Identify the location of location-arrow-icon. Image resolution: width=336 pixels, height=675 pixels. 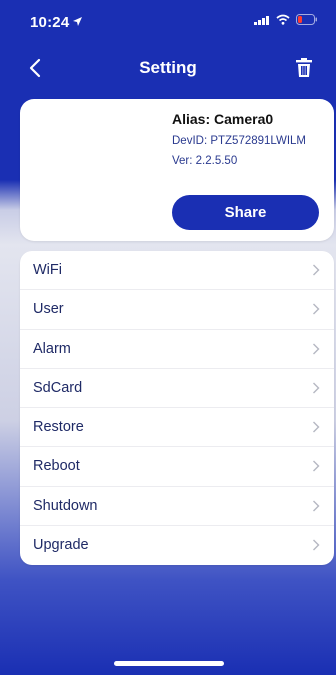
(77, 21).